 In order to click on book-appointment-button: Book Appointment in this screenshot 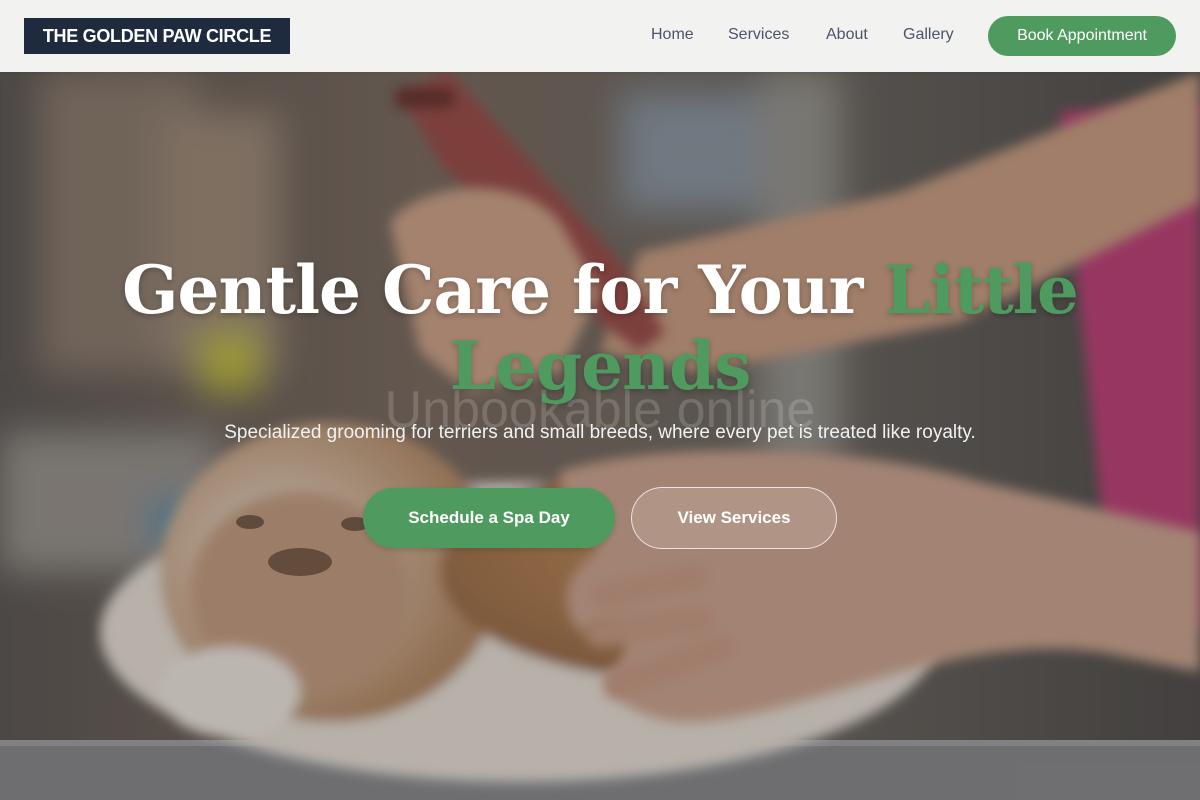, I will do `click(1082, 36)`.